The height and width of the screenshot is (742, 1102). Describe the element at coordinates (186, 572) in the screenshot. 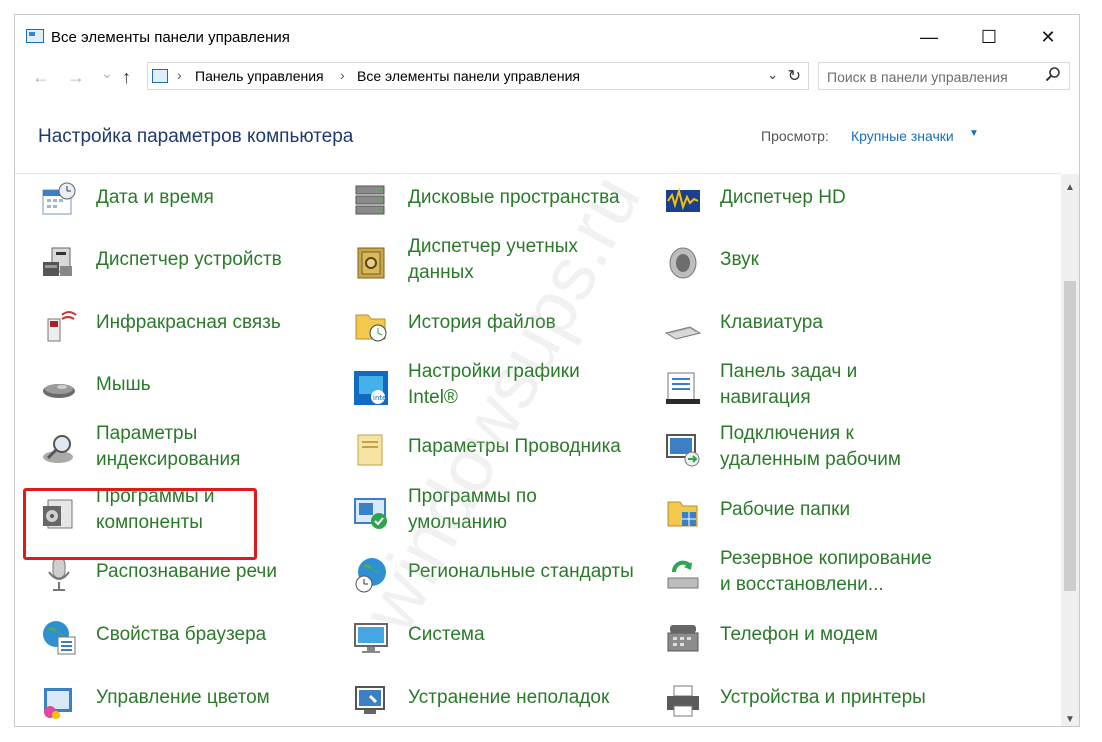

I see `item-label: Распознавание речи` at that location.